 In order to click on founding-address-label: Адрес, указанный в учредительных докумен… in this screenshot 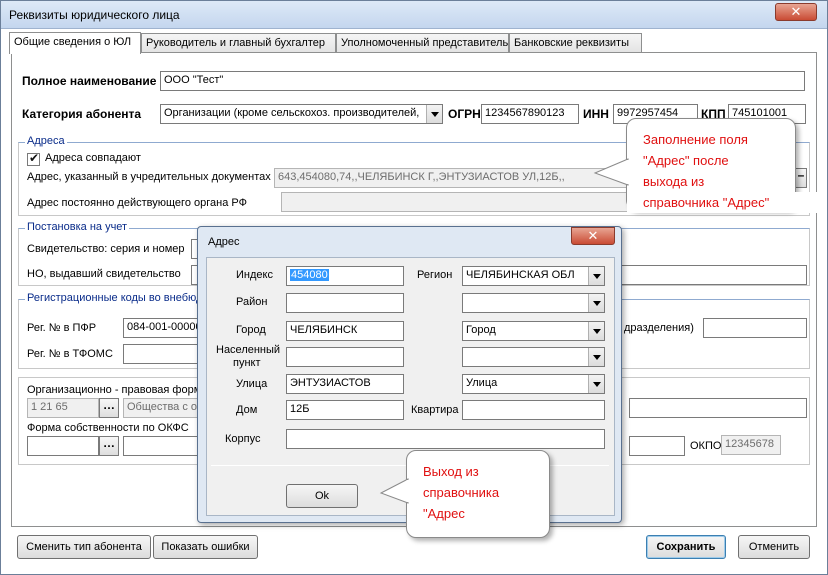, I will do `click(149, 177)`.